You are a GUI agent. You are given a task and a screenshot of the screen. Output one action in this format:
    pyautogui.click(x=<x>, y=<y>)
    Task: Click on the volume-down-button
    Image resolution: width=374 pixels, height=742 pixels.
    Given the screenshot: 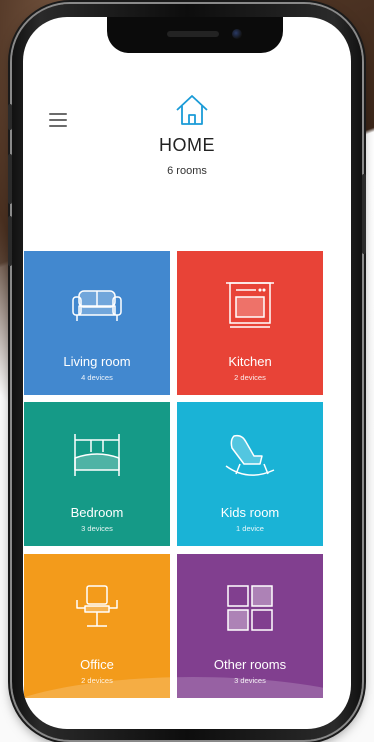 What is the action you would take?
    pyautogui.click(x=10, y=241)
    